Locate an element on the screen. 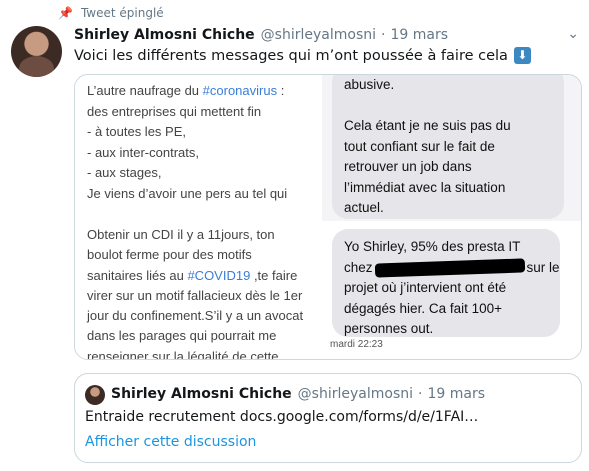 This screenshot has height=471, width=589. post-line: renseigner sur la légalité de cette is located at coordinates (203, 353).